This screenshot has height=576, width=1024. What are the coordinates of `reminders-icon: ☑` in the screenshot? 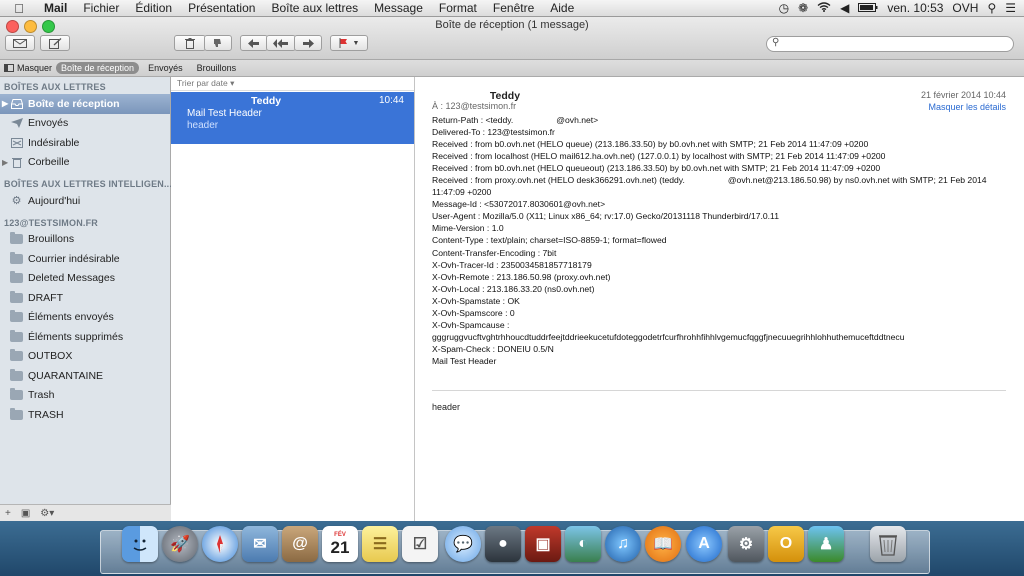 It's located at (420, 544).